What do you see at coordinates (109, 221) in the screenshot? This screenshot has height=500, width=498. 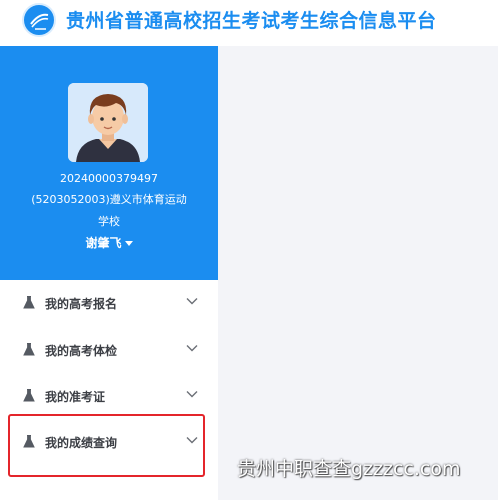 I see `school-name-continued: 学校` at bounding box center [109, 221].